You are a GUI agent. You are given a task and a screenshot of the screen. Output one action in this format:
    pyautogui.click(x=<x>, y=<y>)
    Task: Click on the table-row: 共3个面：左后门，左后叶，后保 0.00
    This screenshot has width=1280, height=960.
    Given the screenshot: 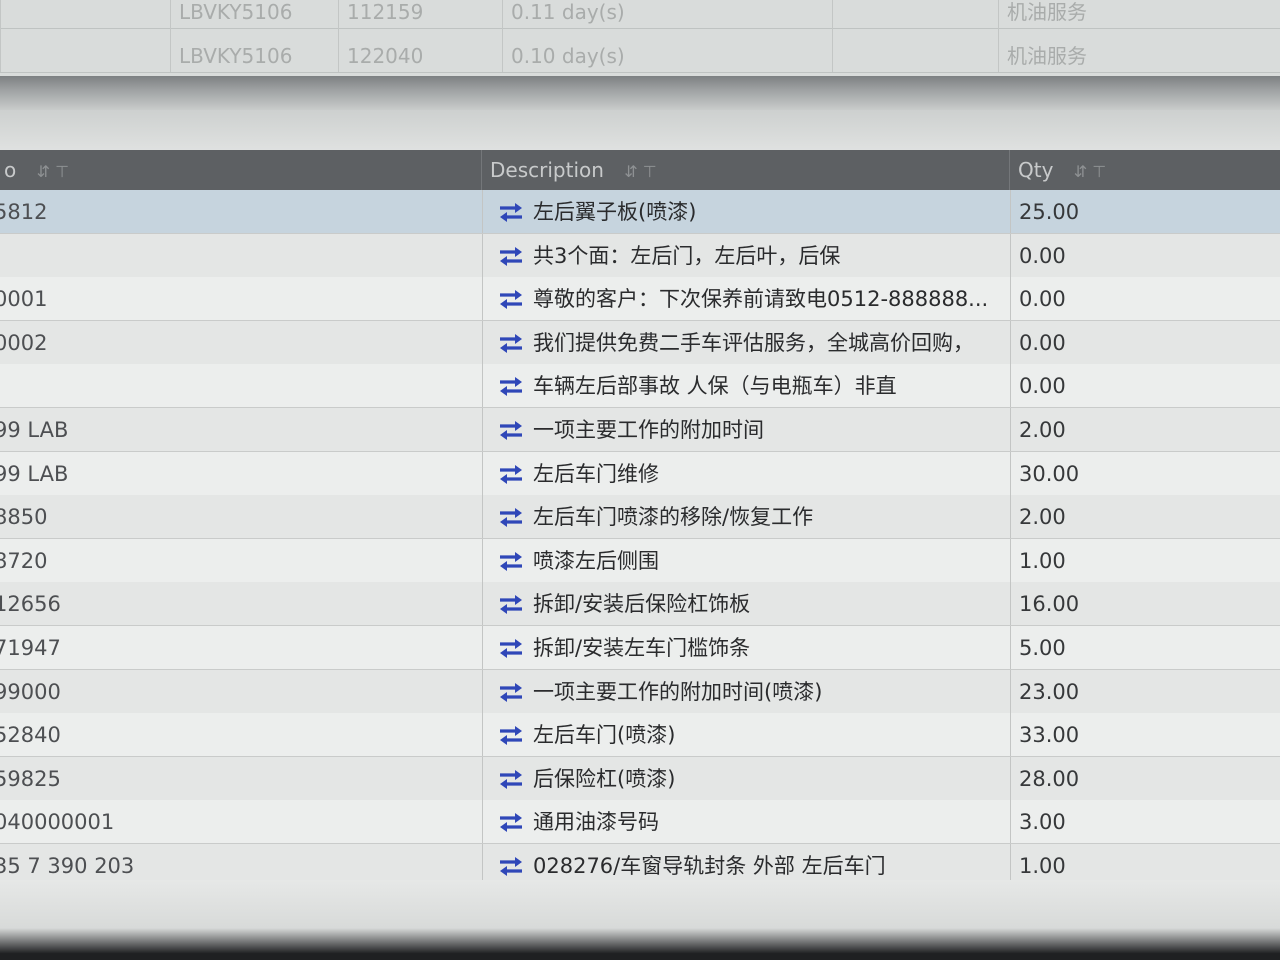 What is the action you would take?
    pyautogui.click(x=640, y=256)
    